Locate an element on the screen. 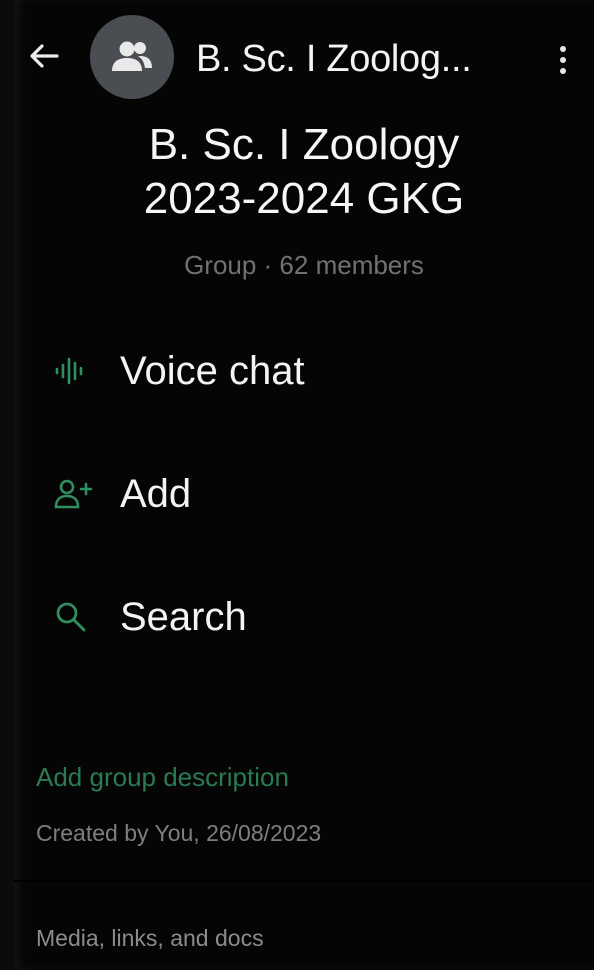 The image size is (594, 970). group-name-heading: B. Sc. I Zoology 2023-2024 GKG is located at coordinates (304, 172).